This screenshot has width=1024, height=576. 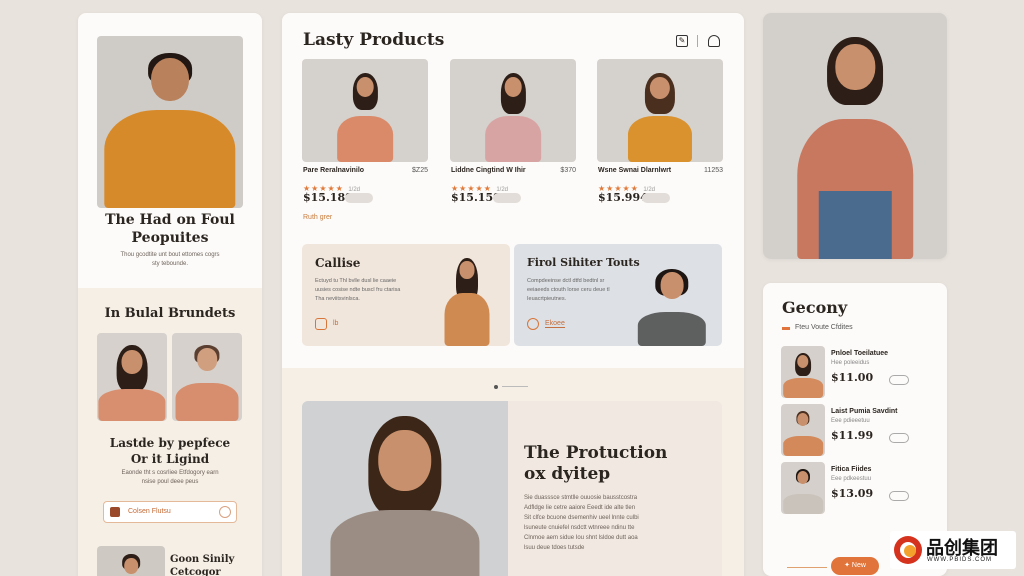 What do you see at coordinates (850, 421) in the screenshot?
I see `list-item-sub: Eee pdieeetuu` at bounding box center [850, 421].